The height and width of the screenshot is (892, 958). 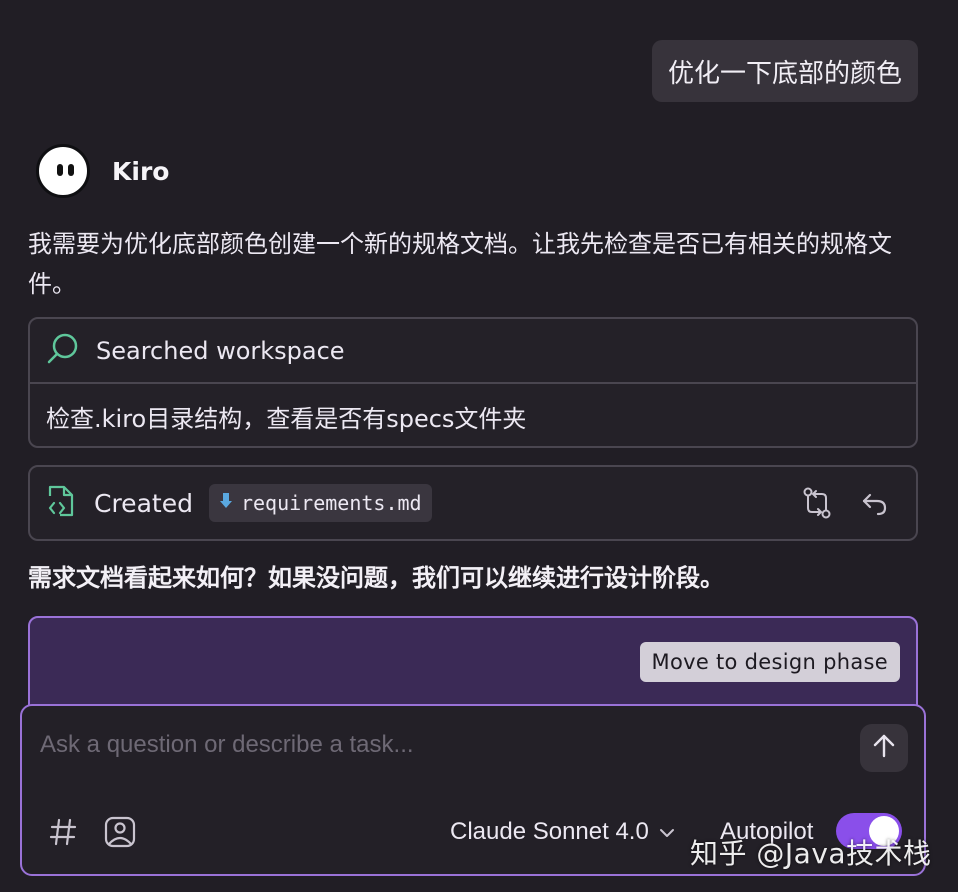 I want to click on avatar, so click(x=63, y=171).